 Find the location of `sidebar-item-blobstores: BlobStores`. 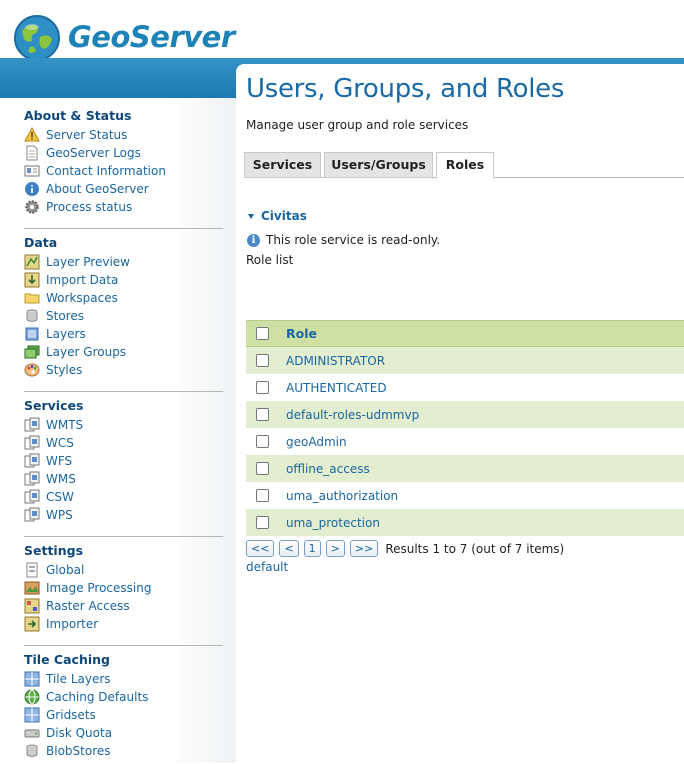

sidebar-item-blobstores: BlobStores is located at coordinates (123, 751).